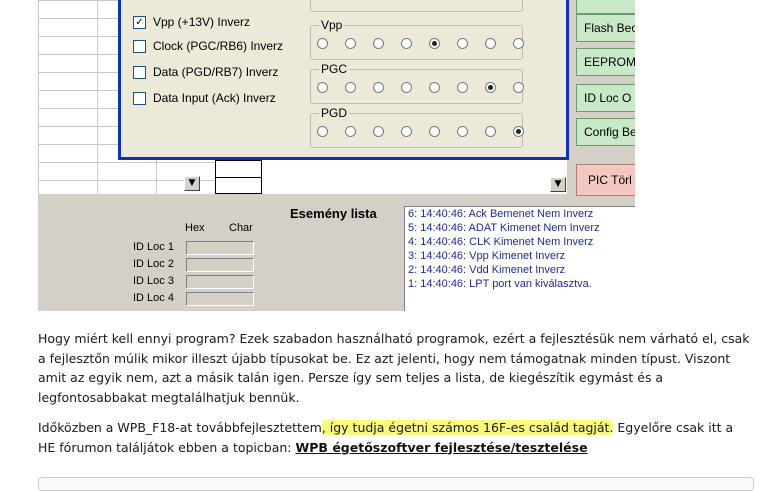 The width and height of the screenshot is (772, 491). What do you see at coordinates (605, 7) in the screenshot?
I see `side-button-top` at bounding box center [605, 7].